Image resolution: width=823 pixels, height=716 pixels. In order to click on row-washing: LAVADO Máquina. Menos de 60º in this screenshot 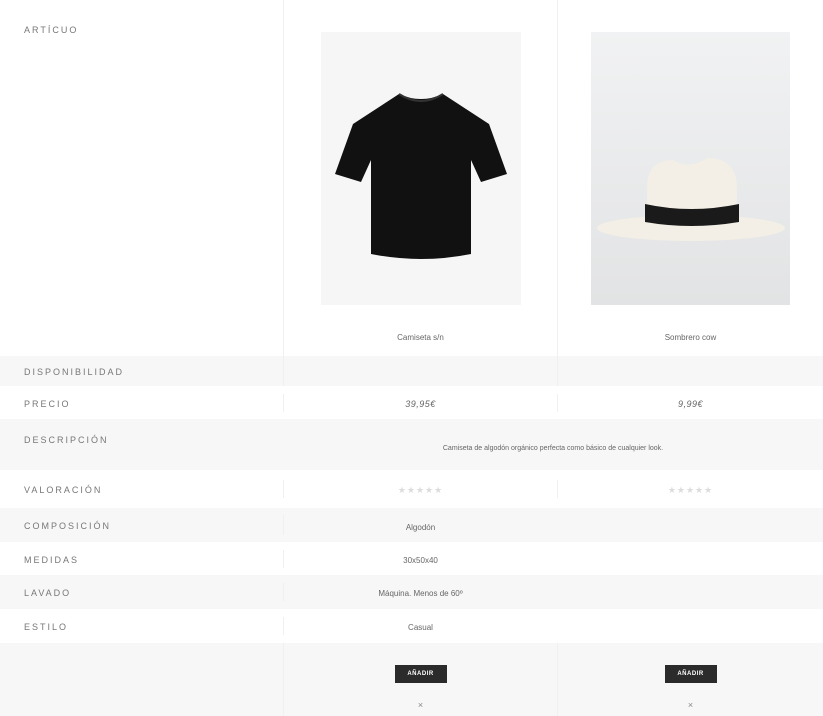, I will do `click(411, 592)`.